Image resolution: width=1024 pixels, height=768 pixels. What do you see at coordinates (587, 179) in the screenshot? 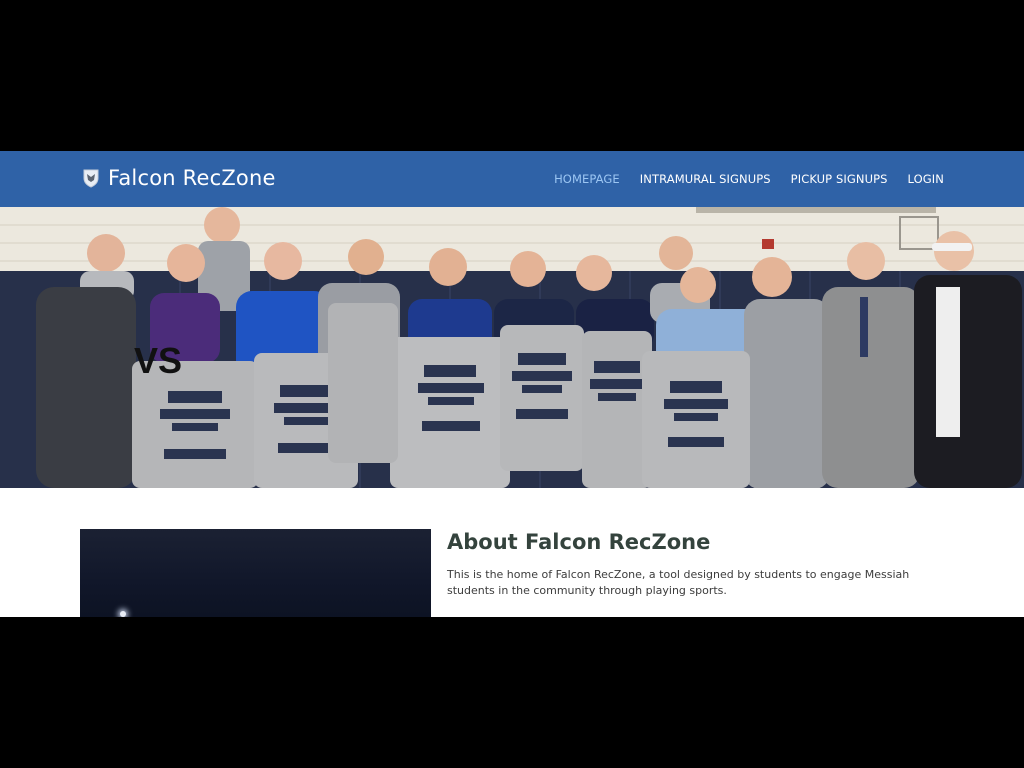
I see `nav-link-homepage: HOMEPAGE` at bounding box center [587, 179].